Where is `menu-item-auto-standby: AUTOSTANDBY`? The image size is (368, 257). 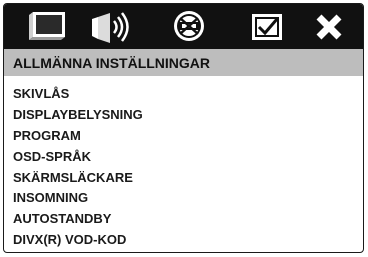 menu-item-auto-standby: AUTOSTANDBY is located at coordinates (78, 219).